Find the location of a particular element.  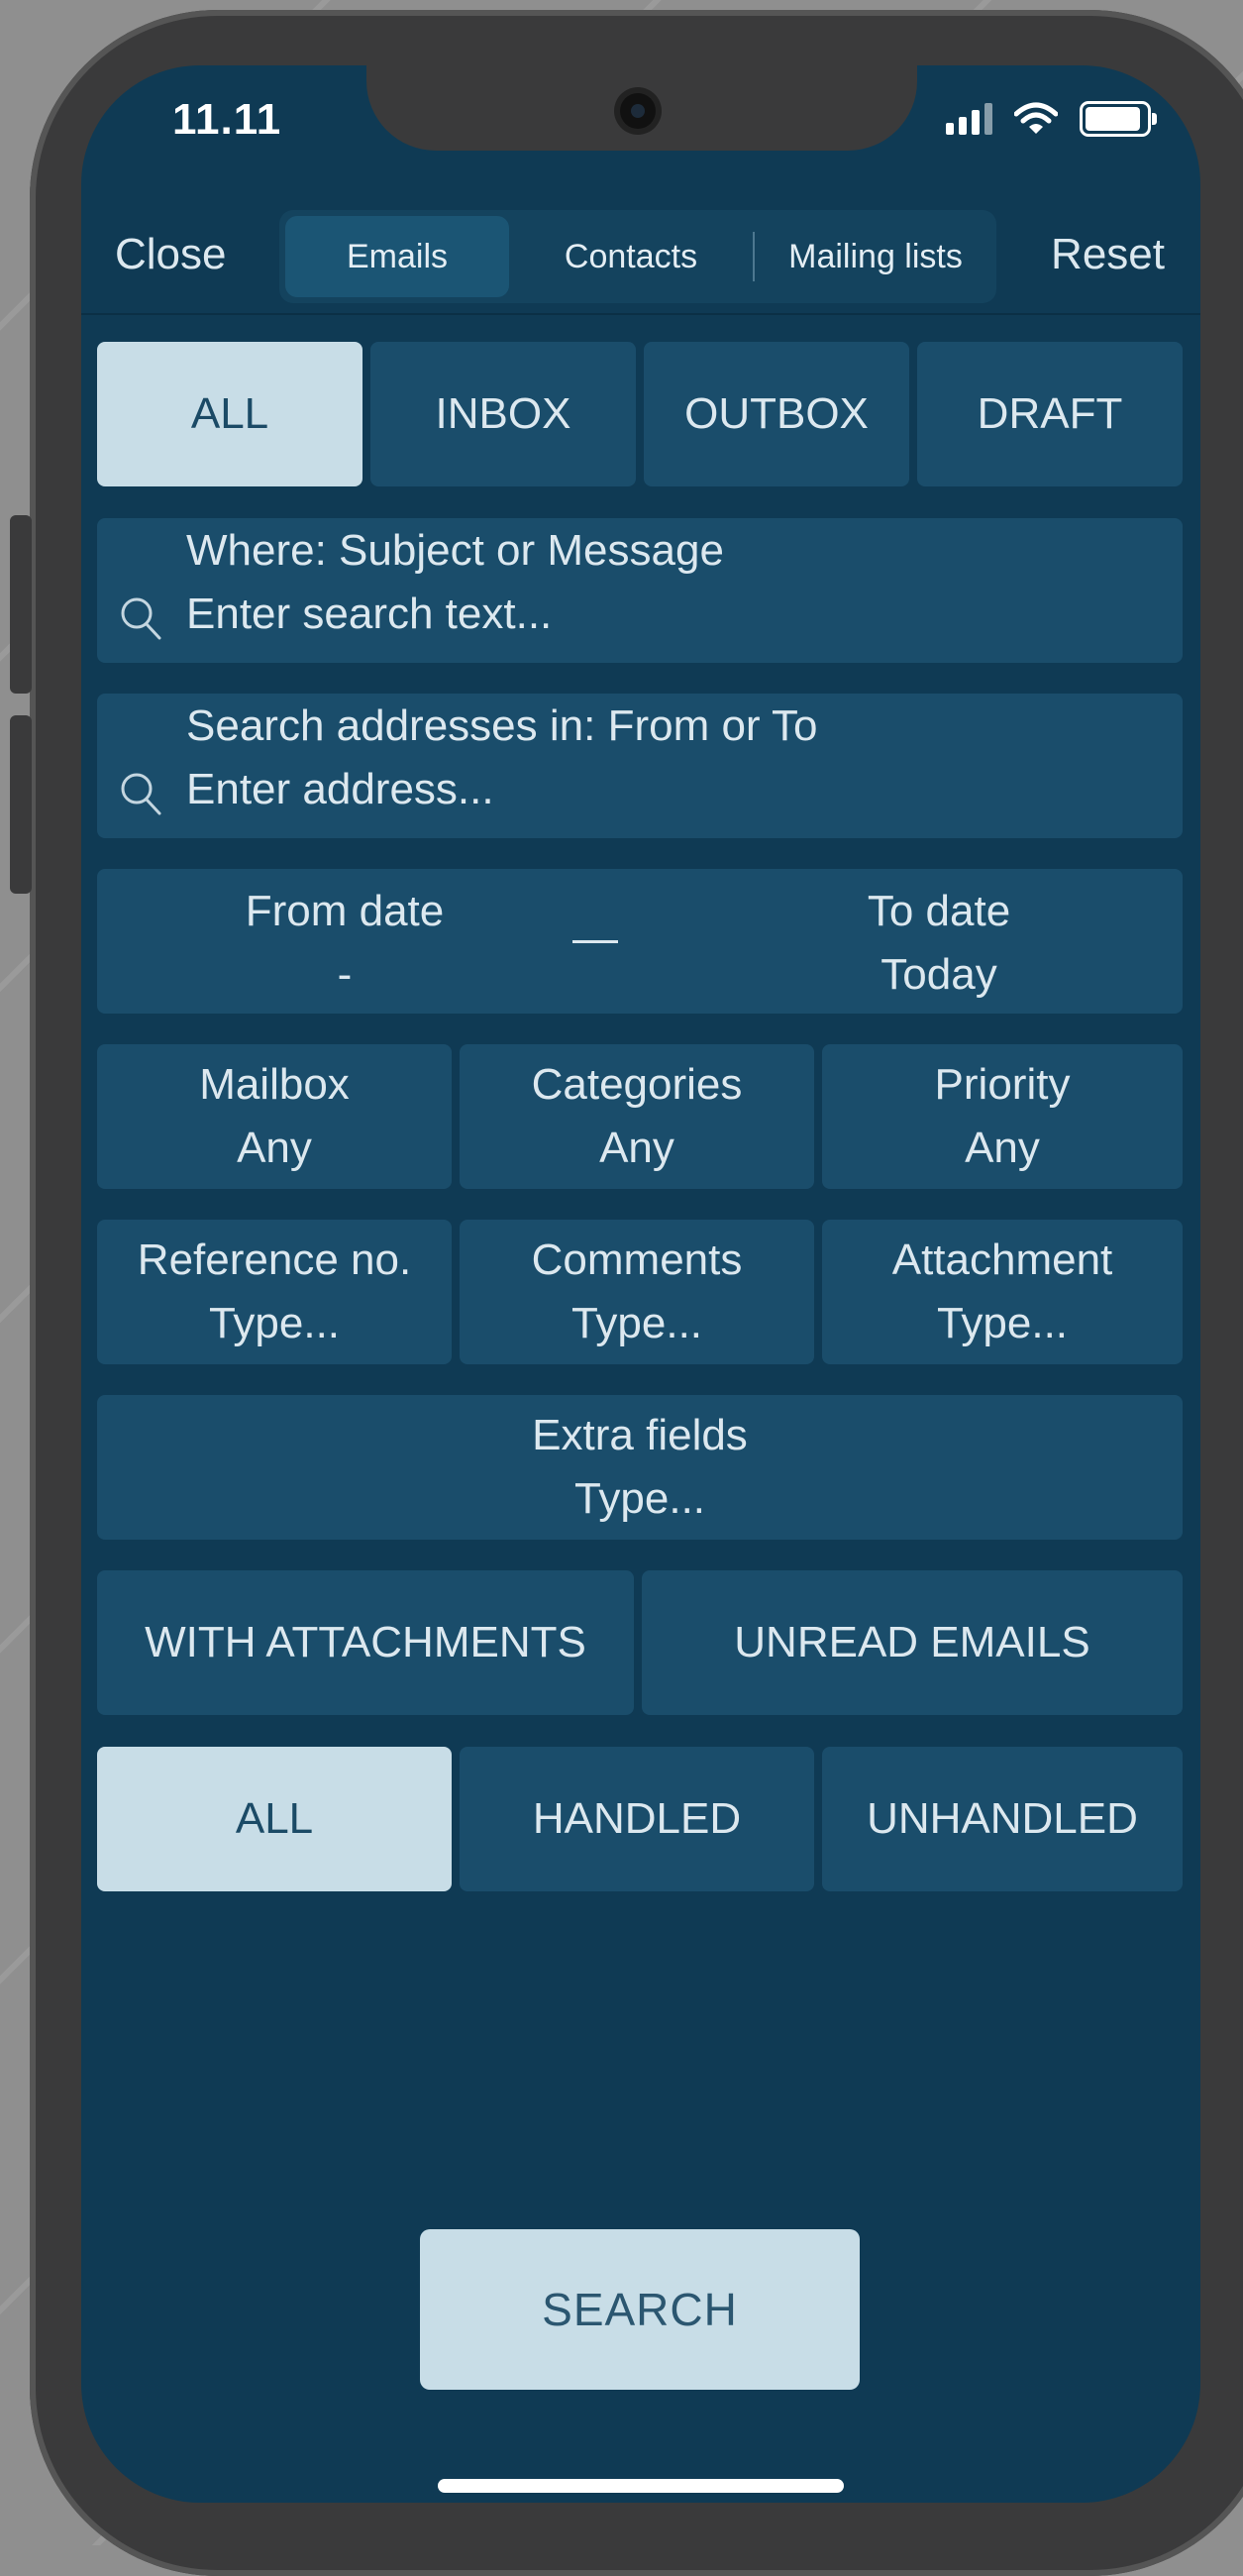

close-button: Close is located at coordinates (171, 254).